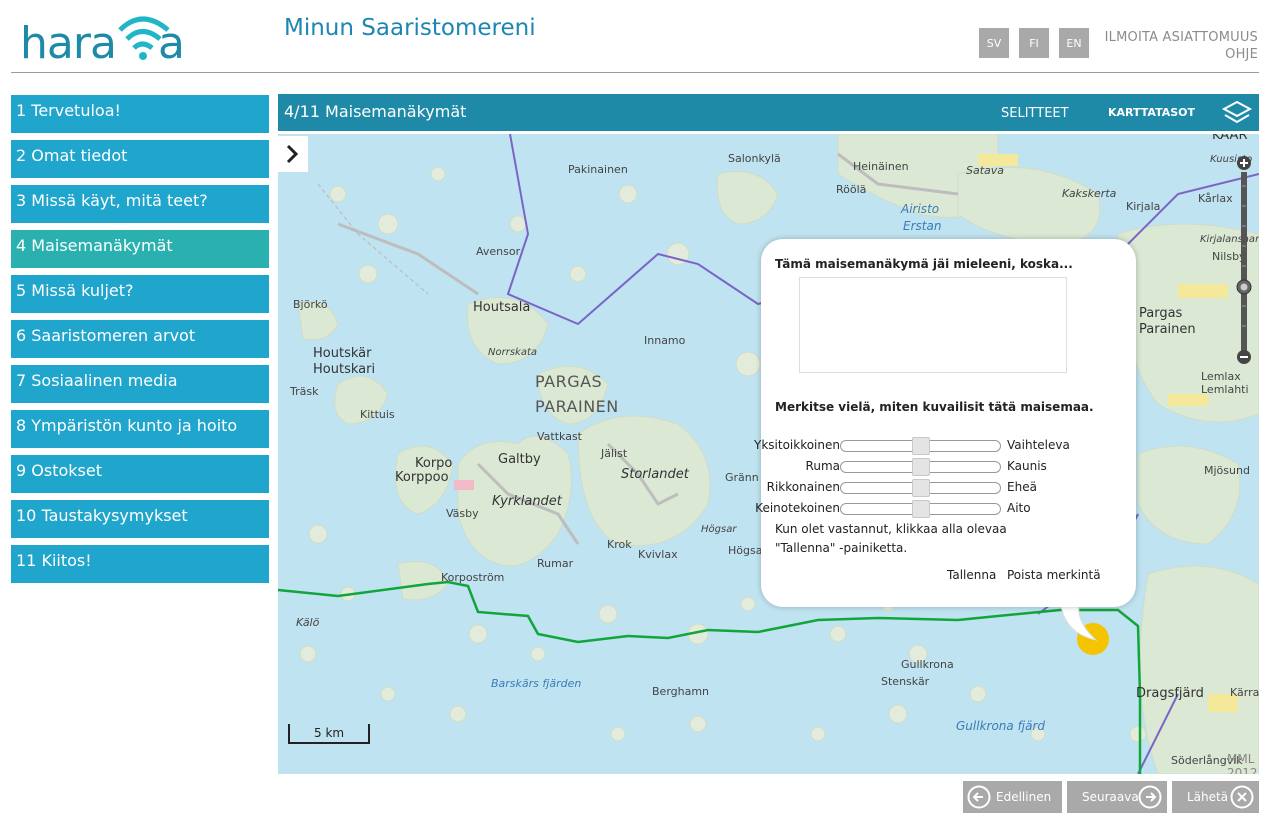 This screenshot has height=829, width=1270. Describe the element at coordinates (1150, 797) in the screenshot. I see `arrow-right-icon` at that location.